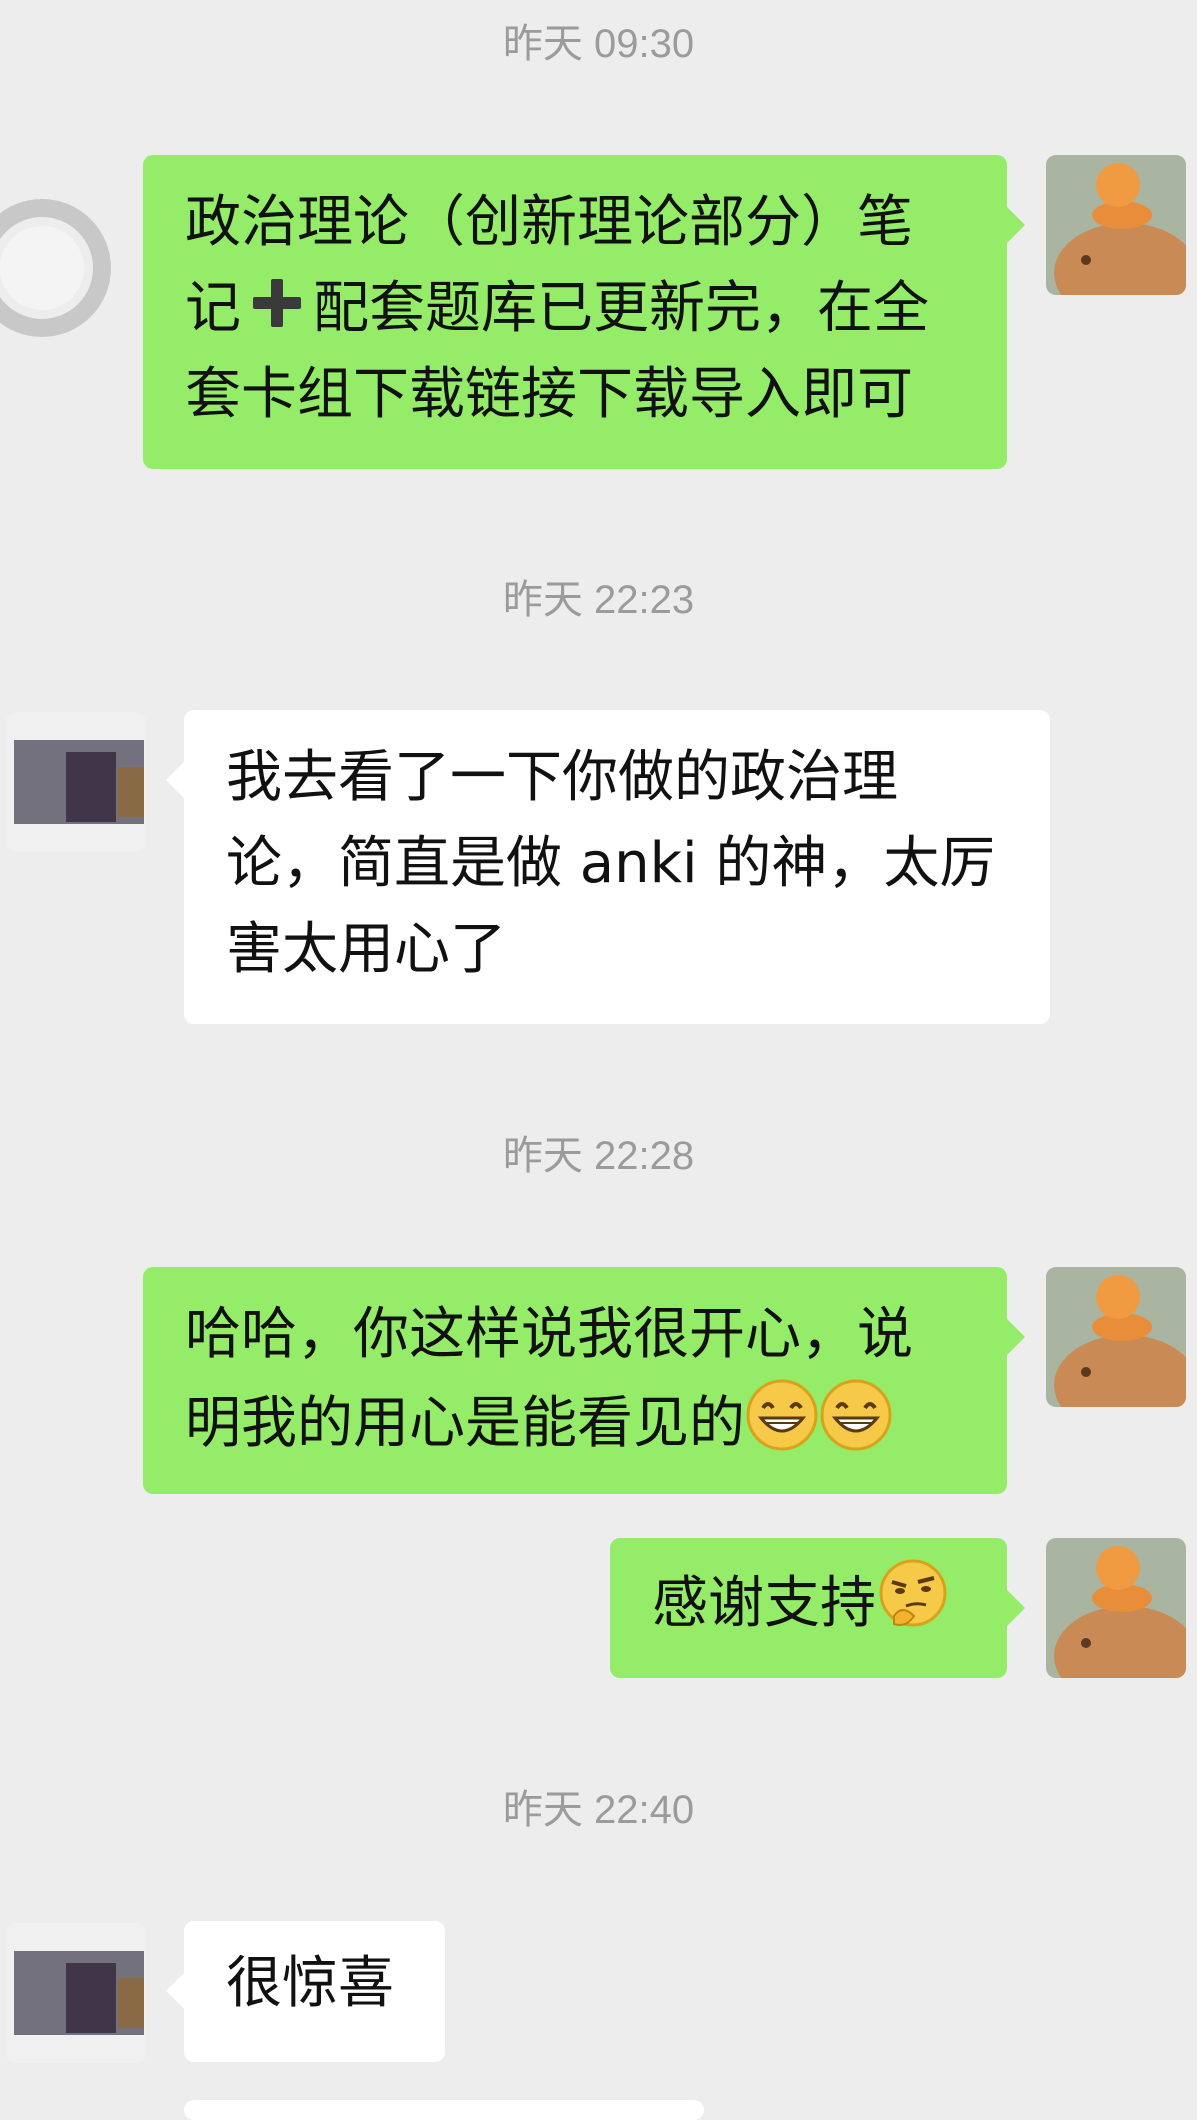 The image size is (1197, 2120). What do you see at coordinates (611, 863) in the screenshot?
I see `message-text: 我去看了一下你做的政治理论，简直是做 anki 的神，太厉害太用心了` at bounding box center [611, 863].